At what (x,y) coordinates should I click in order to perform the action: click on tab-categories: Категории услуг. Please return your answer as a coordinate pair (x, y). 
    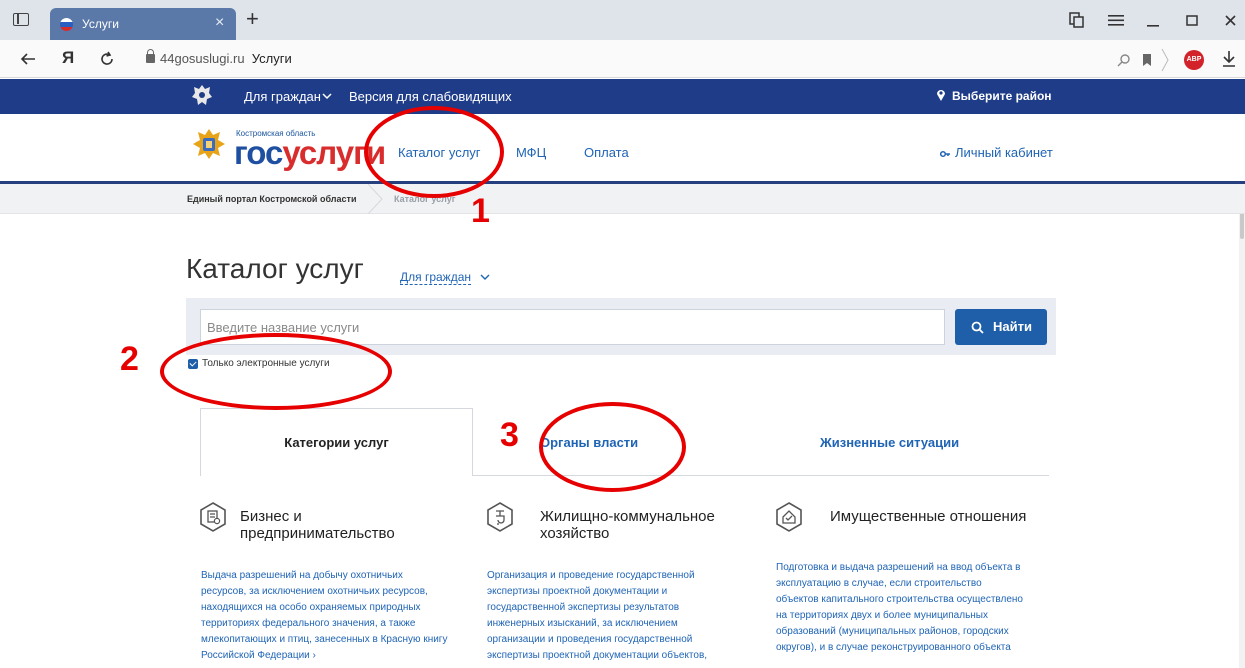
    Looking at the image, I should click on (336, 442).